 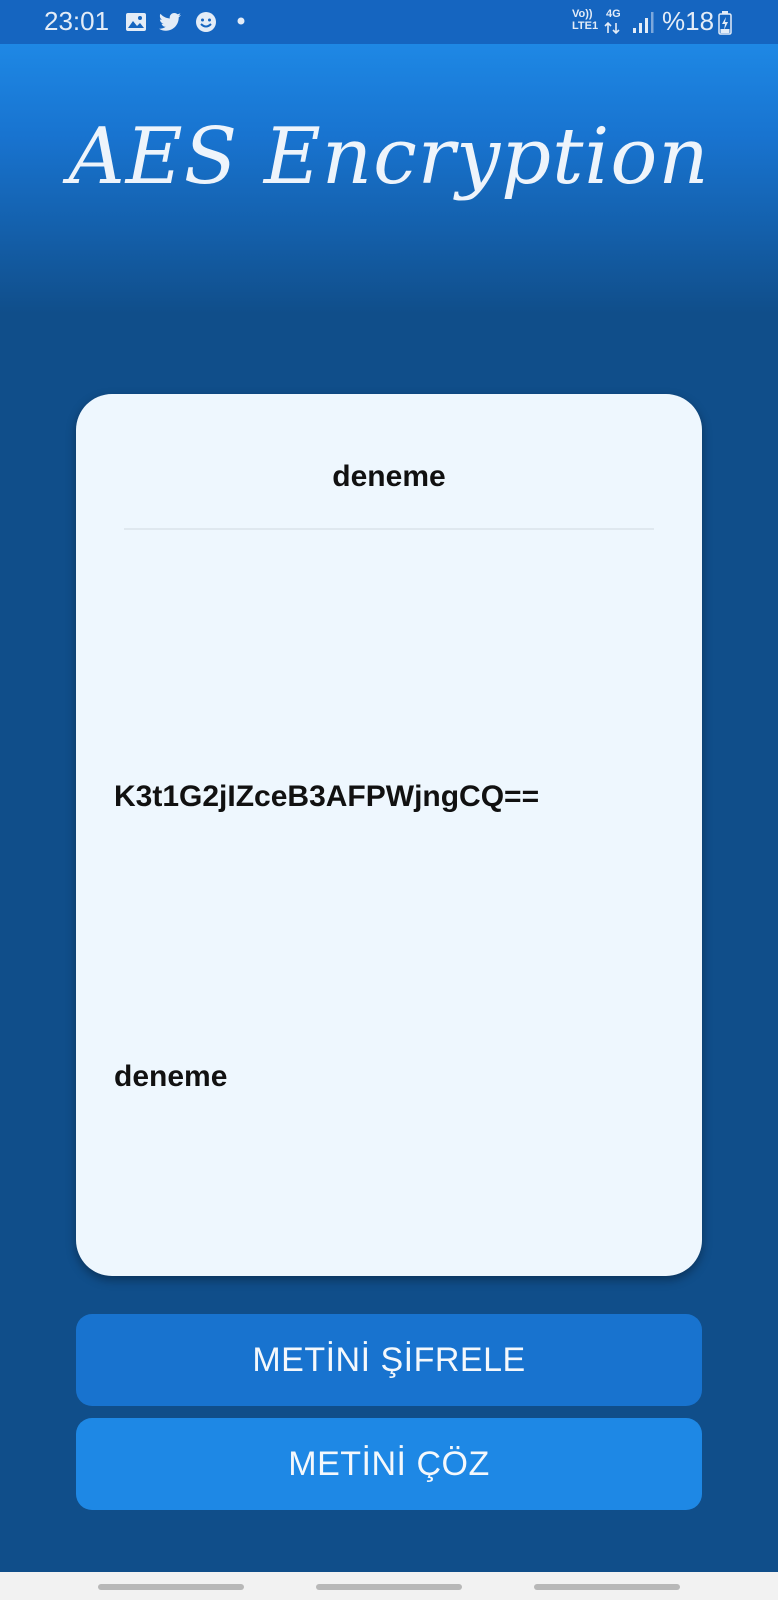 I want to click on encrypt-button: METİNİ ŞİFRELE, so click(x=389, y=1360).